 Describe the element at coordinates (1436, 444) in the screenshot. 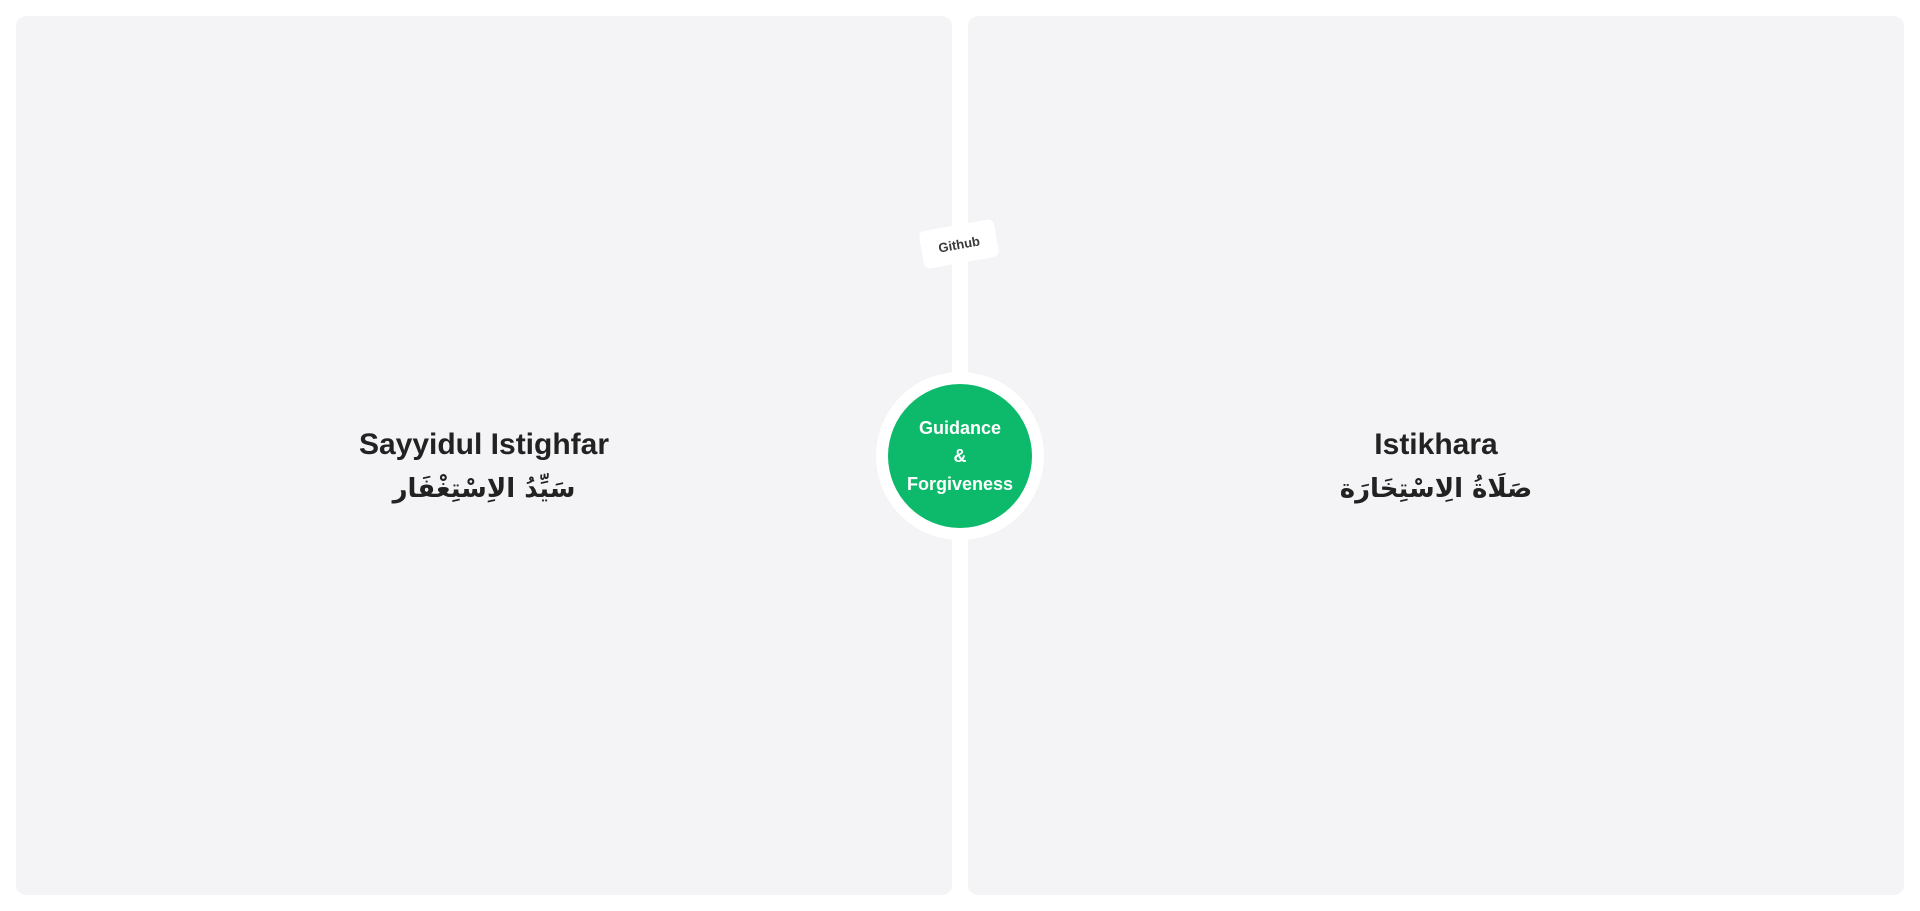

I see `istikhara-title: Istikhara` at that location.